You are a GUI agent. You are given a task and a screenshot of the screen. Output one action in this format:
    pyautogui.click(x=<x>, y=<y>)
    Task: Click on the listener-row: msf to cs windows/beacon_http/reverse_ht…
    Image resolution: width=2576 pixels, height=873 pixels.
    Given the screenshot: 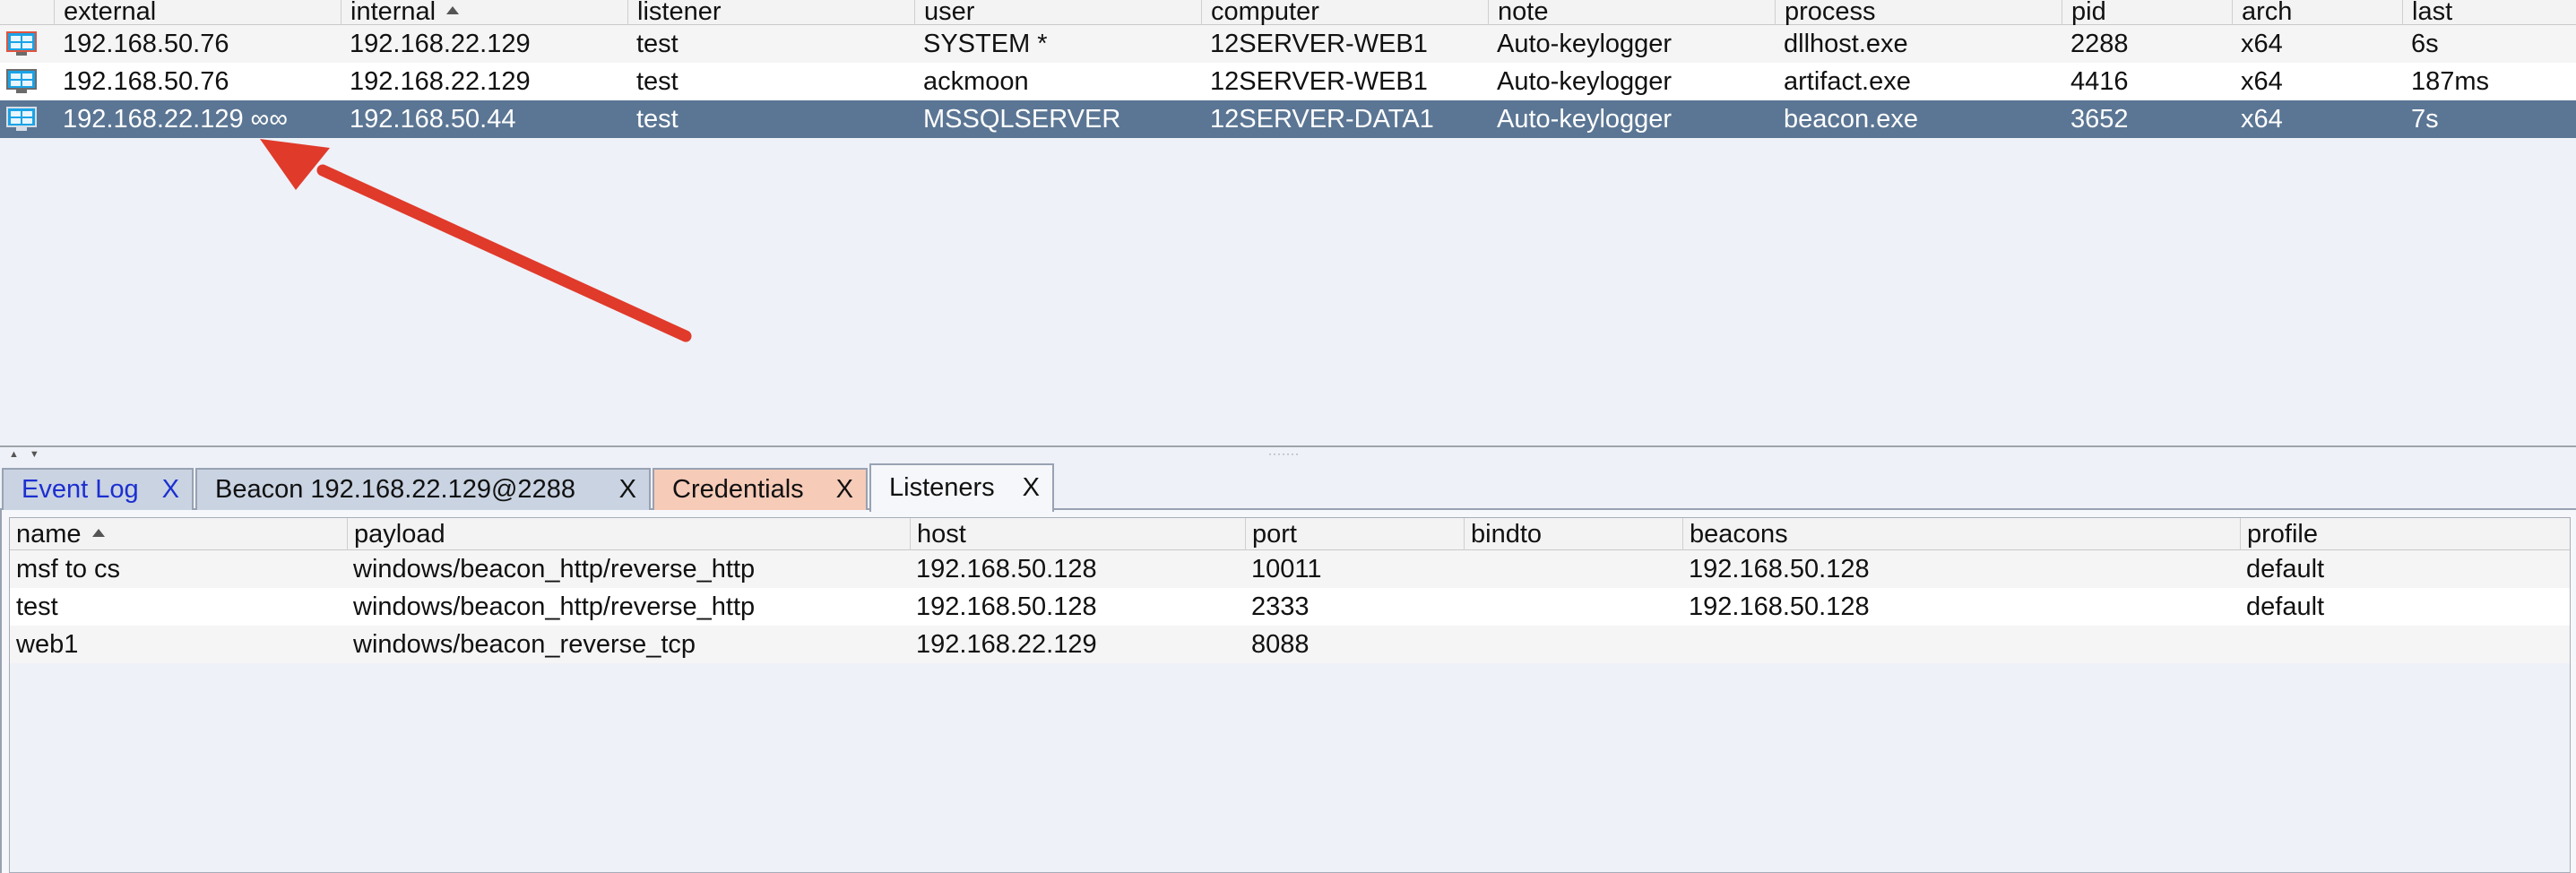 What is the action you would take?
    pyautogui.click(x=1290, y=569)
    